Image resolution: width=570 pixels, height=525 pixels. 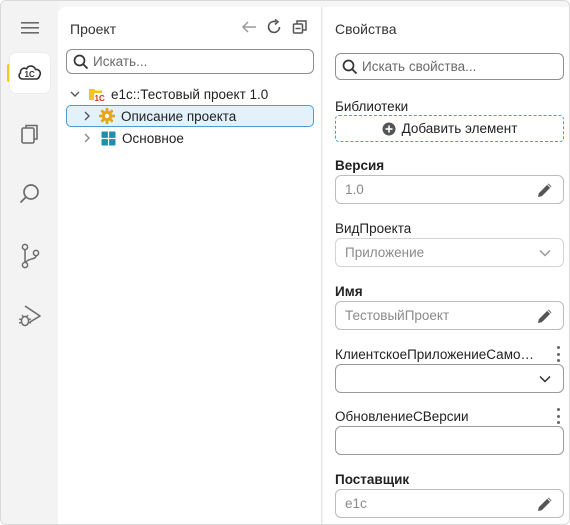 I want to click on gear-icon, so click(x=107, y=116).